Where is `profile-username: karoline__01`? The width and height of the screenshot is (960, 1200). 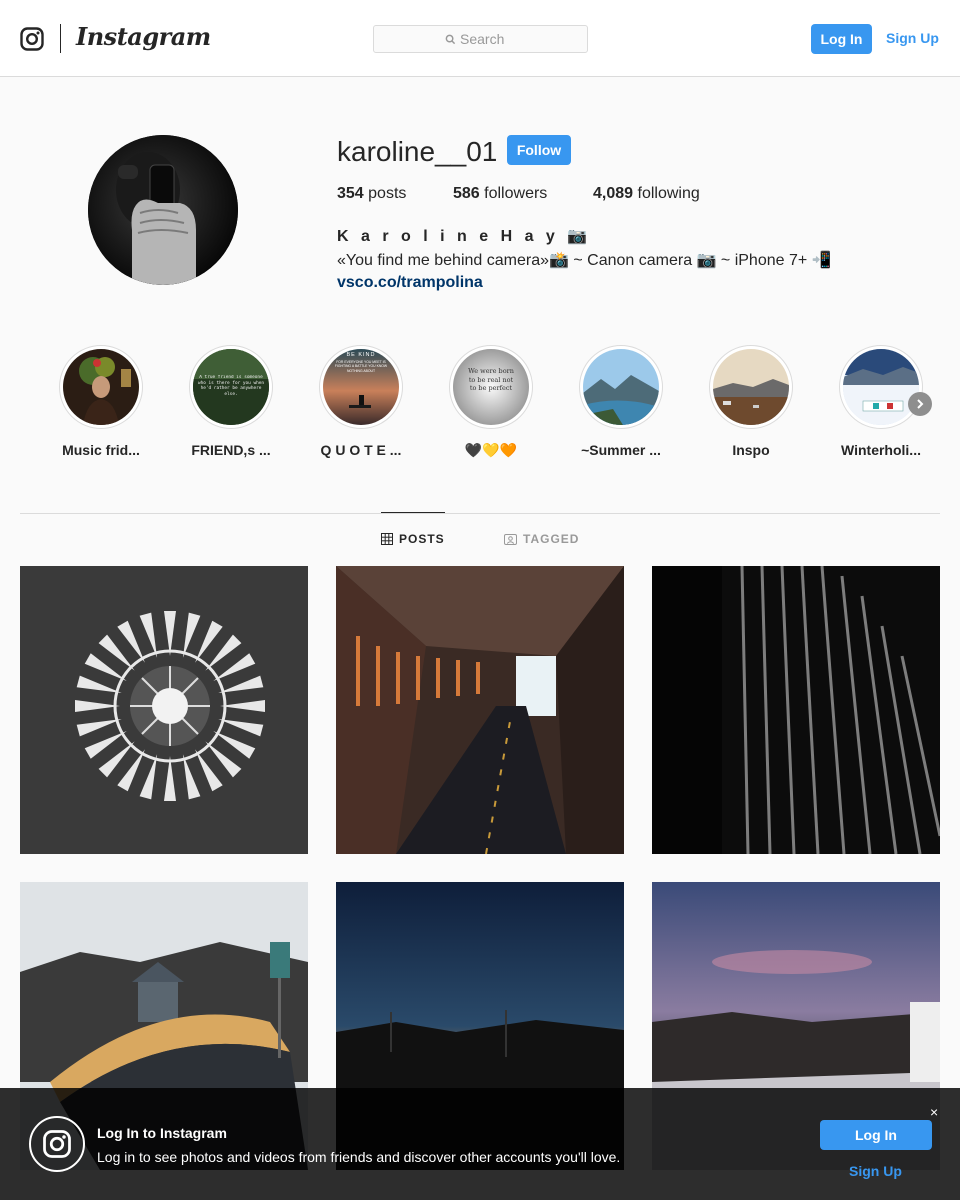
profile-username: karoline__01 is located at coordinates (417, 151).